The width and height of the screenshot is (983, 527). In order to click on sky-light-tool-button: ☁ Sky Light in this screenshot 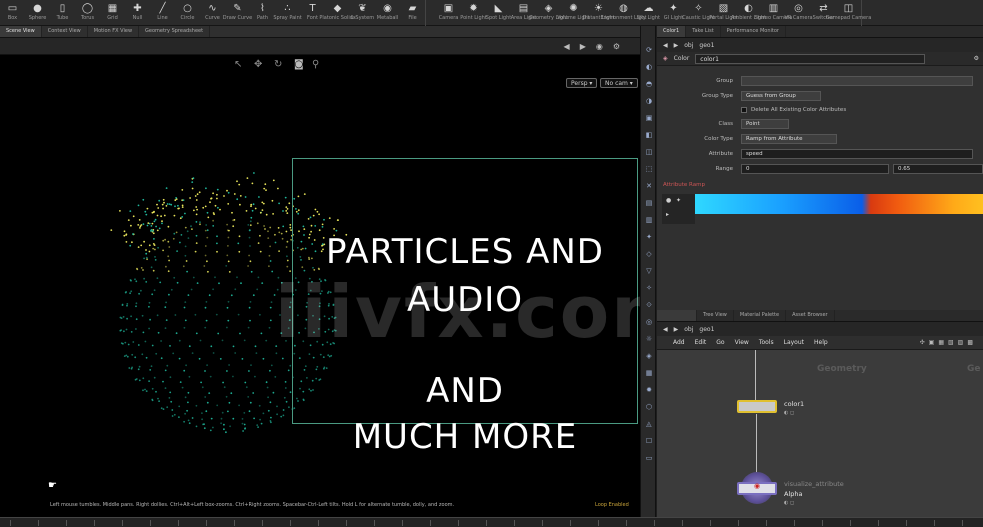, I will do `click(648, 13)`.